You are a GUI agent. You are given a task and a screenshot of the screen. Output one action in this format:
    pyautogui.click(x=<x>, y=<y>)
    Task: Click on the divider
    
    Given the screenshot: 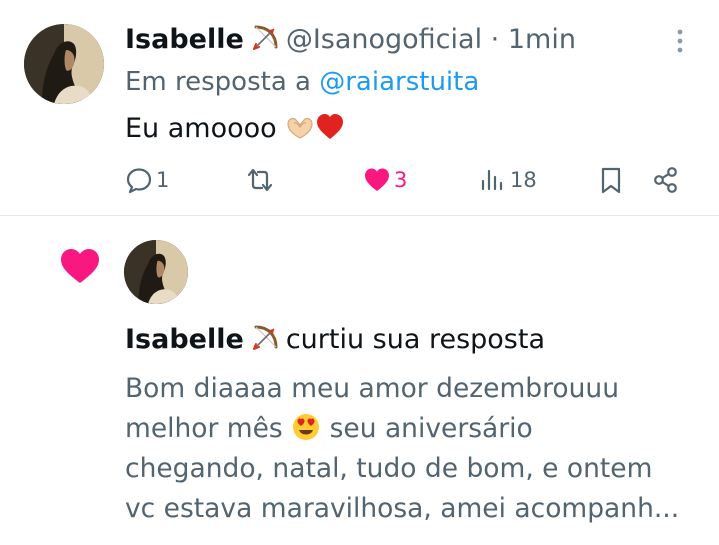 What is the action you would take?
    pyautogui.click(x=359, y=215)
    